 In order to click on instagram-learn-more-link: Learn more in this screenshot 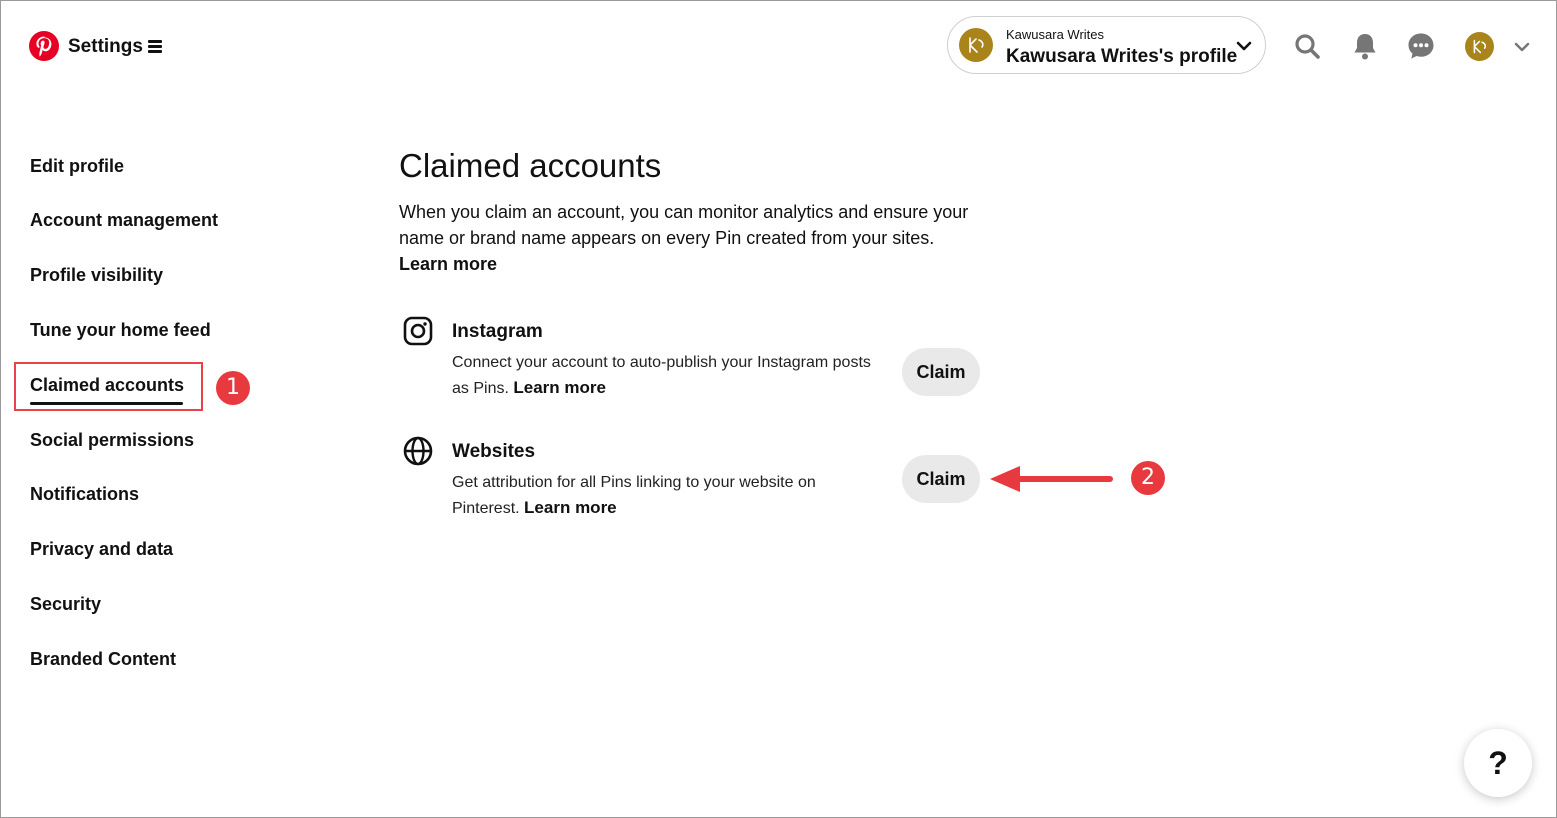, I will do `click(559, 387)`.